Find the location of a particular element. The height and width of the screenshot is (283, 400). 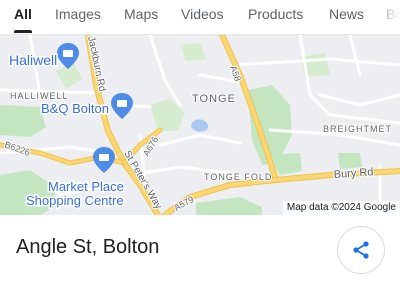

area-label-tonge: TONGE is located at coordinates (214, 99).